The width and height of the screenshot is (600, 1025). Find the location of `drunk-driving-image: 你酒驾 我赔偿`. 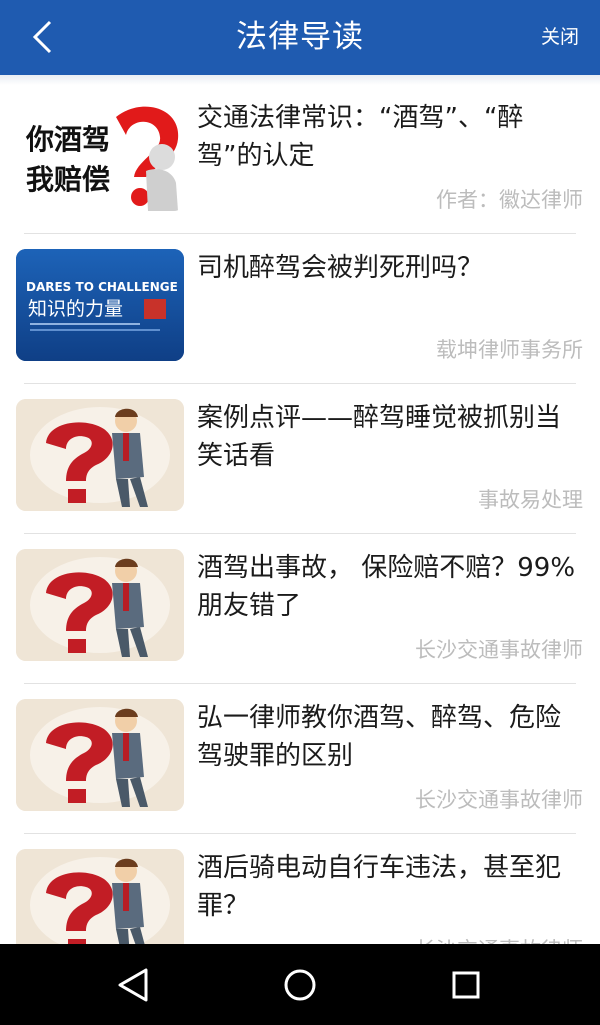

drunk-driving-image: 你酒驾 我赔偿 is located at coordinates (100, 155).